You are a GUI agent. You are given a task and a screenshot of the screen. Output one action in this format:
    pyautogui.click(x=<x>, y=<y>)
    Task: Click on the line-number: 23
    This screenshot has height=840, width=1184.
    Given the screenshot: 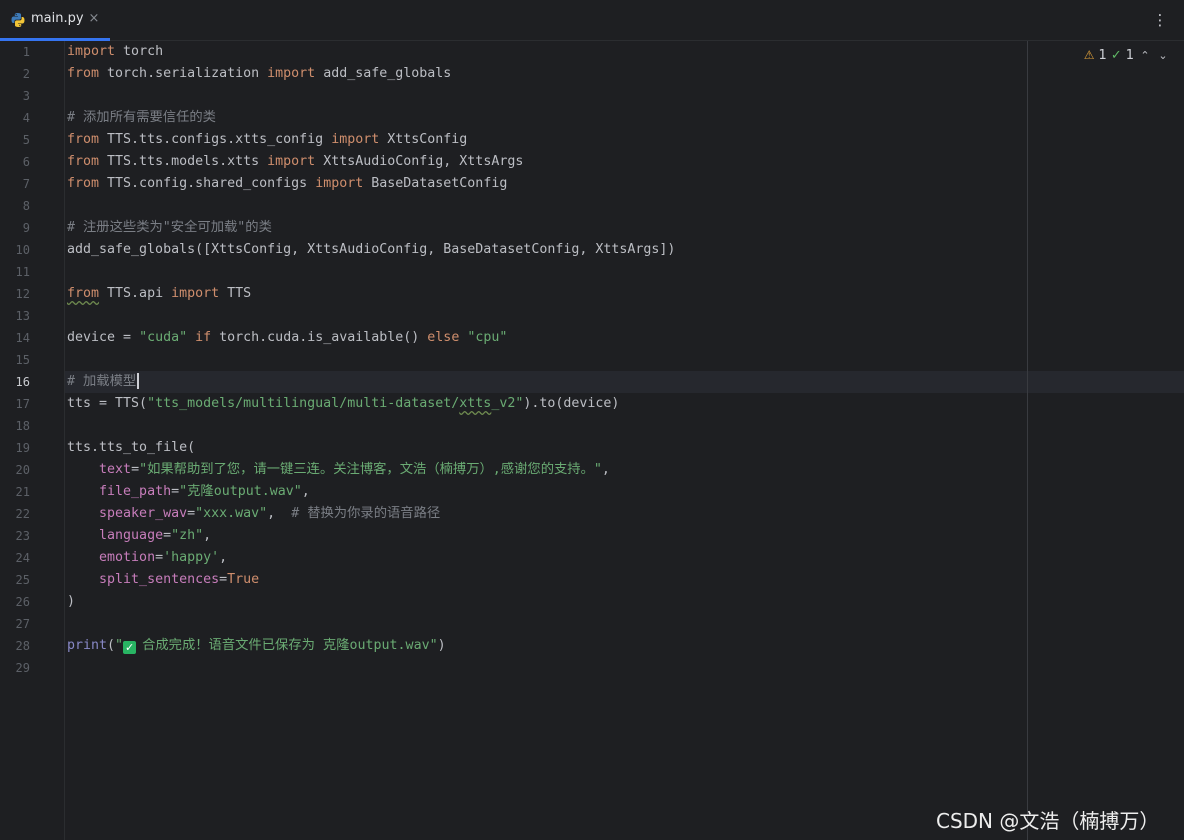 What is the action you would take?
    pyautogui.click(x=22, y=536)
    